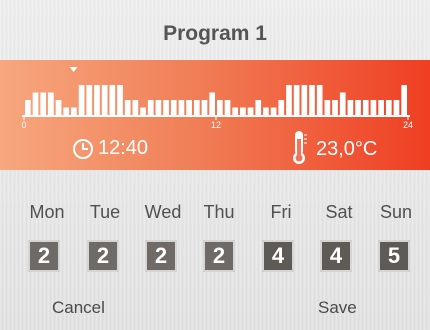 Image resolution: width=430 pixels, height=330 pixels. Describe the element at coordinates (78, 308) in the screenshot. I see `cancel-button: Cancel` at that location.